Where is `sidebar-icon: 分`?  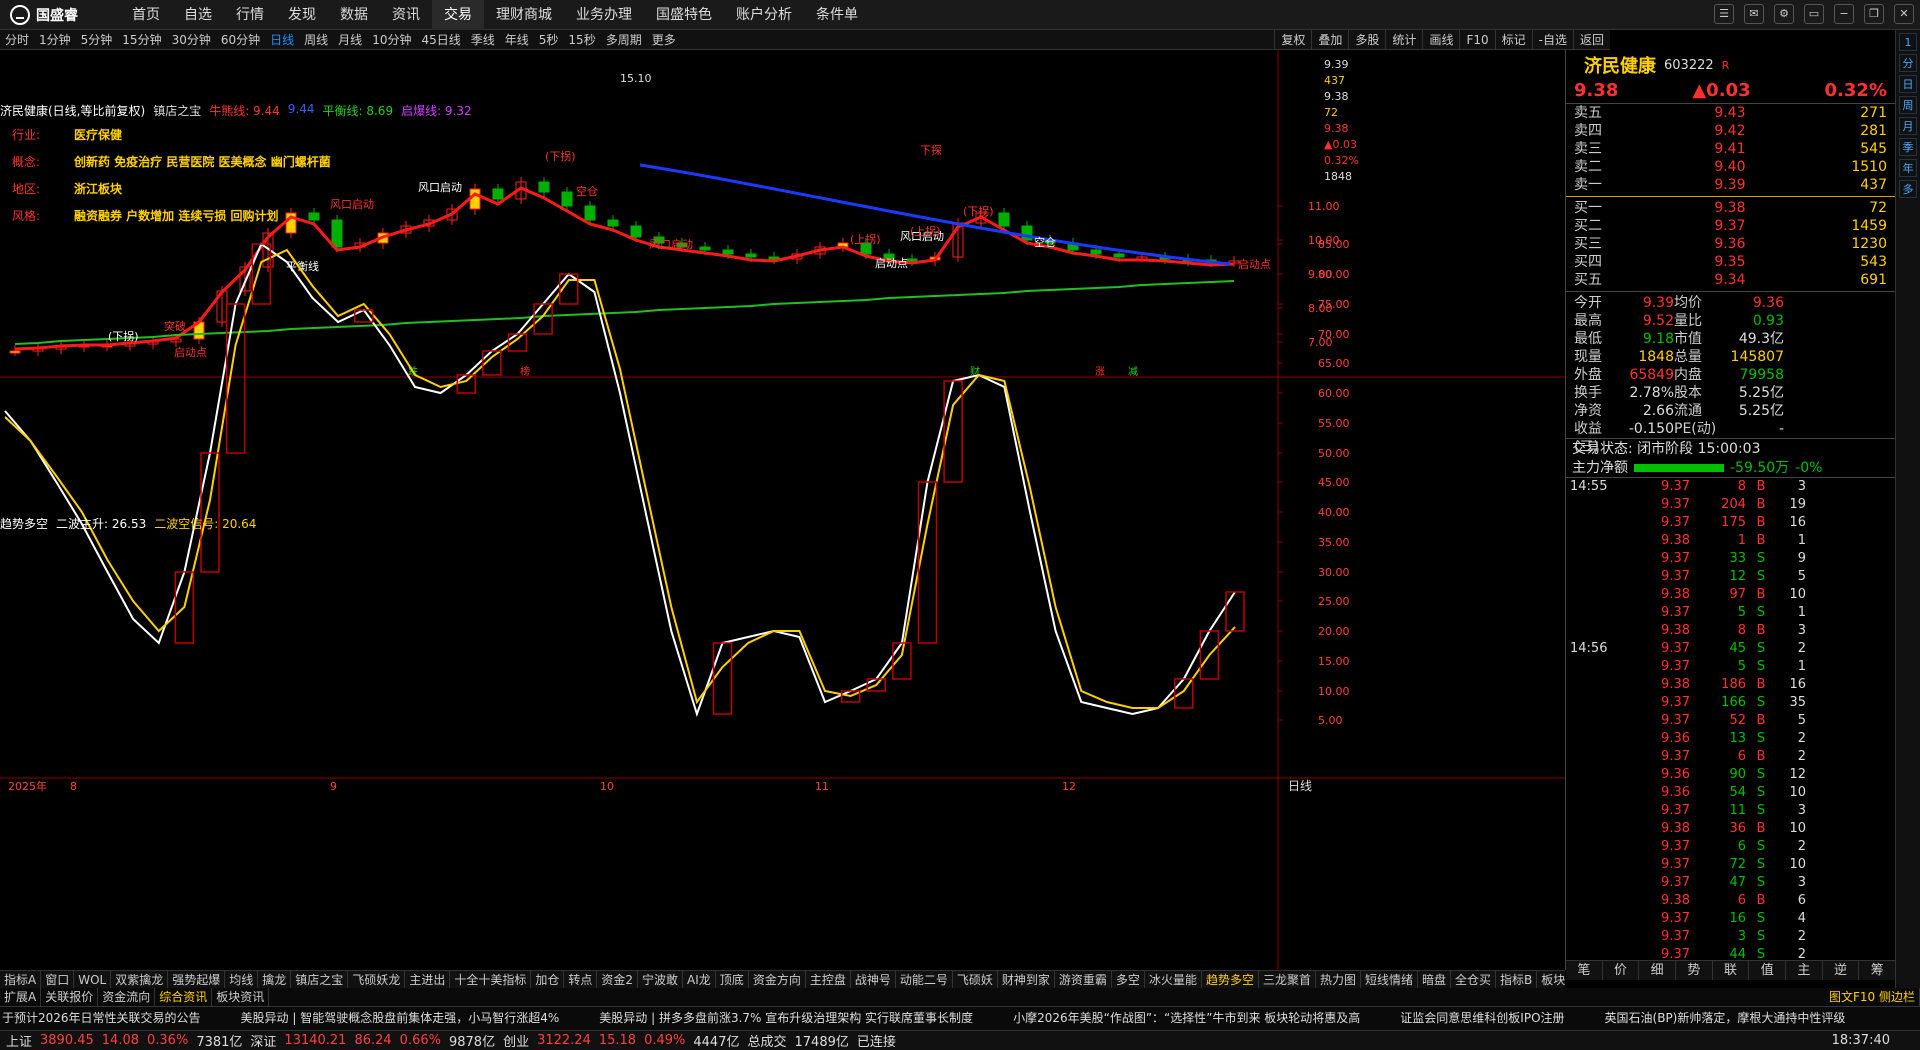 sidebar-icon: 分 is located at coordinates (1908, 63).